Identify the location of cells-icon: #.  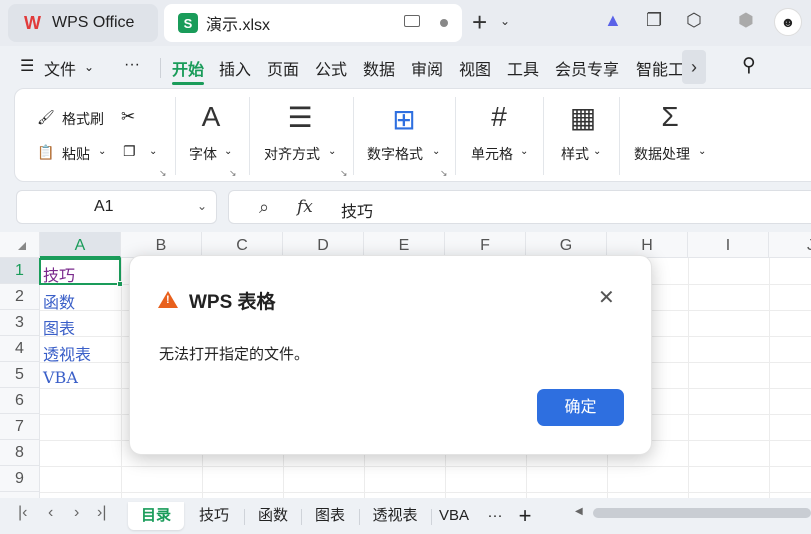
(499, 117).